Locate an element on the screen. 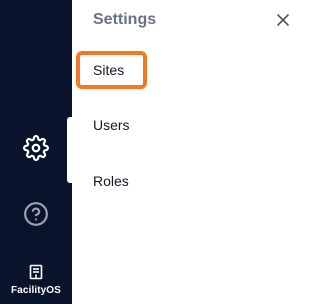 The height and width of the screenshot is (304, 320). gear-icon is located at coordinates (36, 148).